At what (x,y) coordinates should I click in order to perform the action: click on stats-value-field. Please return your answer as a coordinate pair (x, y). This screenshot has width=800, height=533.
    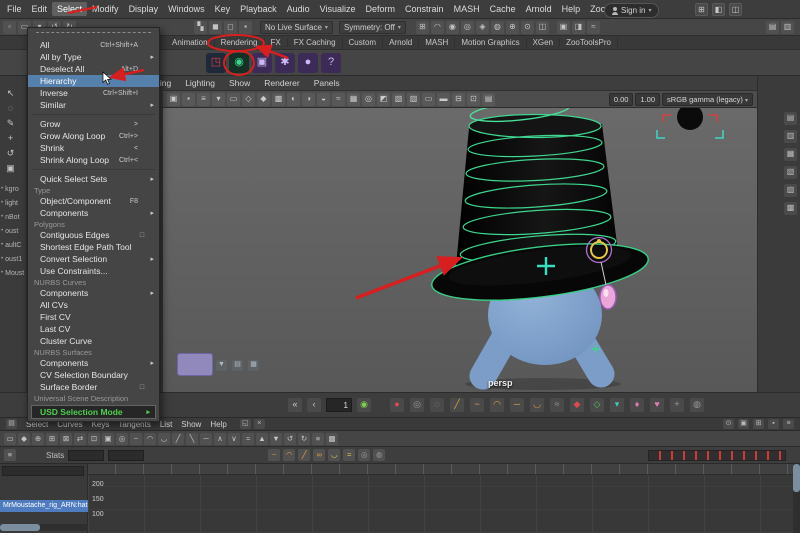
    Looking at the image, I should click on (86, 455).